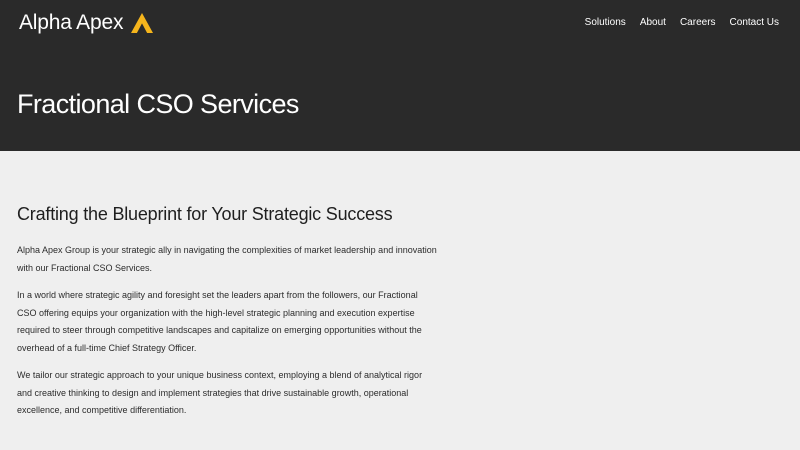 The height and width of the screenshot is (450, 800). What do you see at coordinates (605, 23) in the screenshot?
I see `nav-solutions-link: Solutions` at bounding box center [605, 23].